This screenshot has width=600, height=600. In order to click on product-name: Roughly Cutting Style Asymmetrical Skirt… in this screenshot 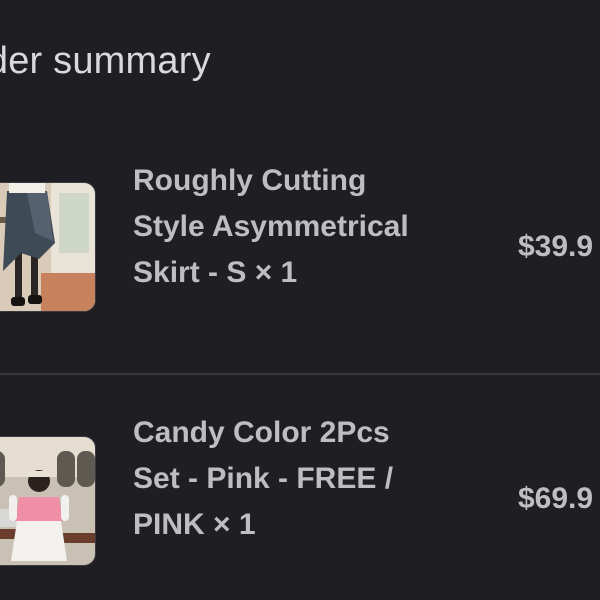, I will do `click(271, 226)`.